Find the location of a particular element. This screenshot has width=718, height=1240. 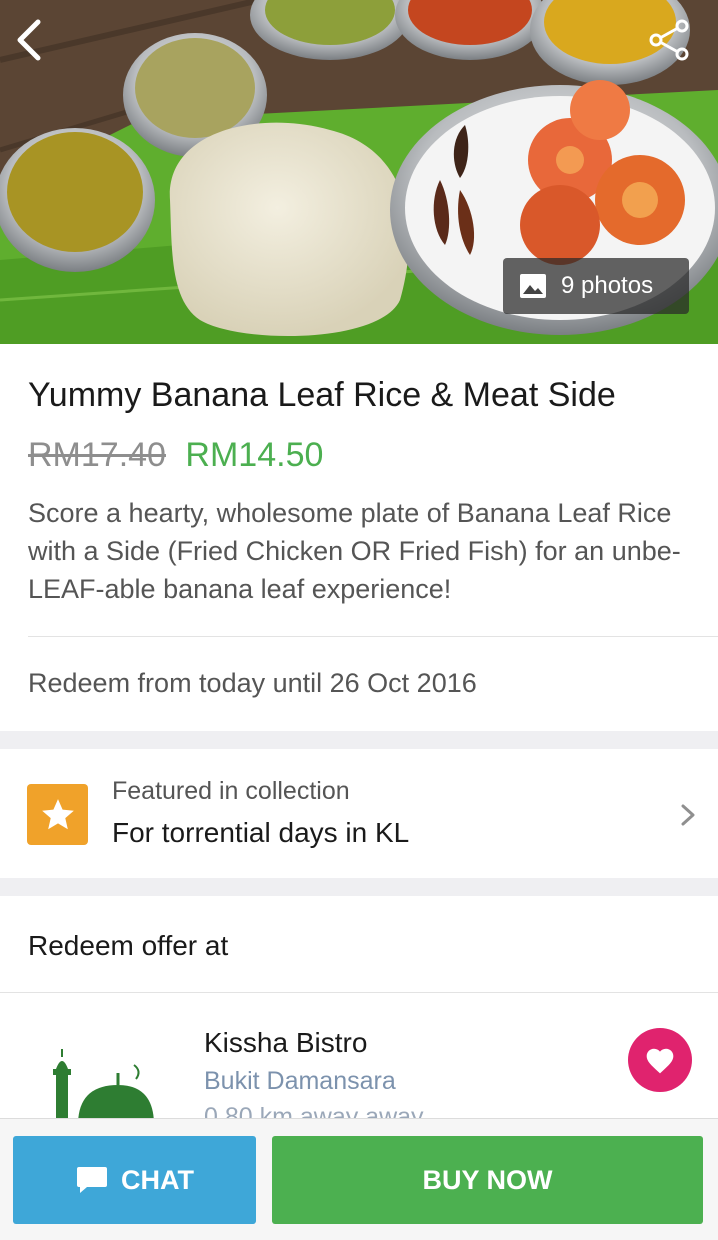

divider is located at coordinates (373, 636).